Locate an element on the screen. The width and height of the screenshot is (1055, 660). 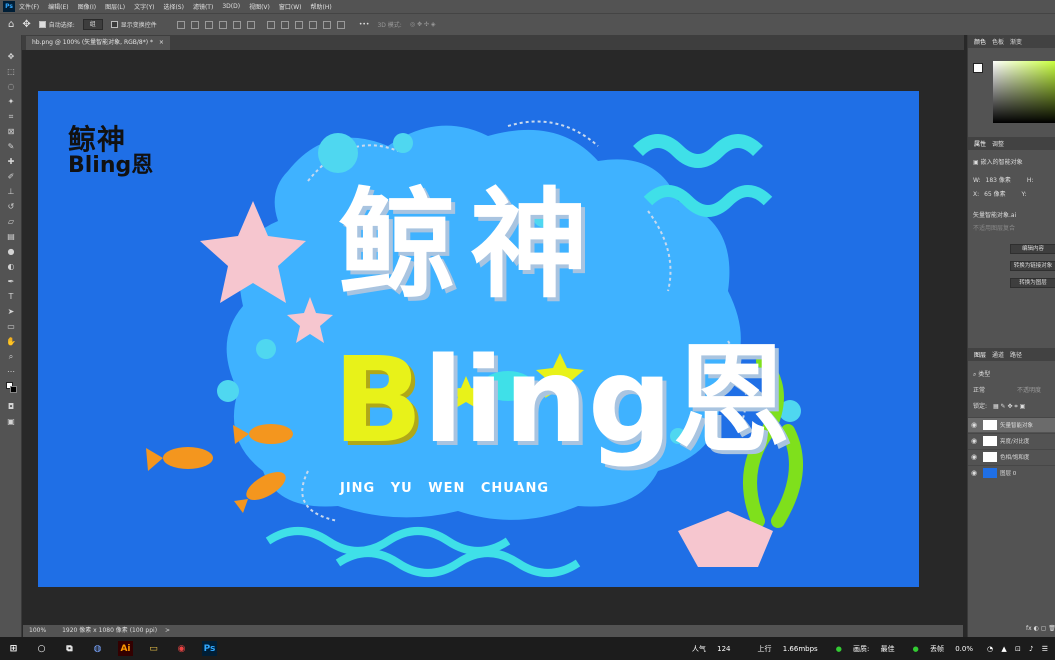
menu-edit: 编辑(E) is located at coordinates (58, 6).